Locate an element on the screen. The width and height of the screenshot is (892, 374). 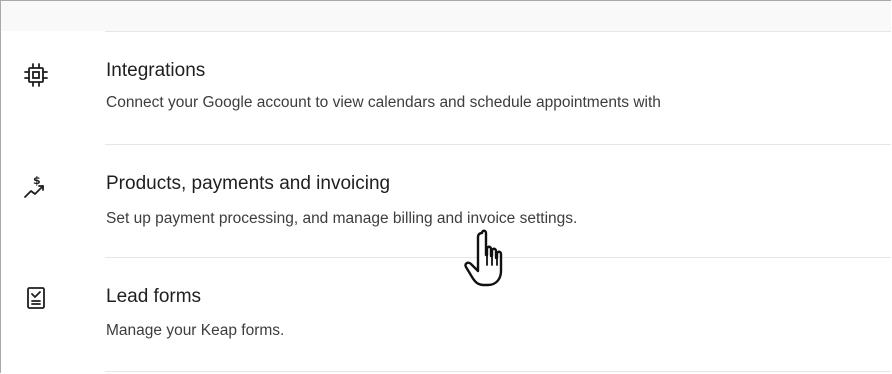
chip-icon is located at coordinates (36, 75).